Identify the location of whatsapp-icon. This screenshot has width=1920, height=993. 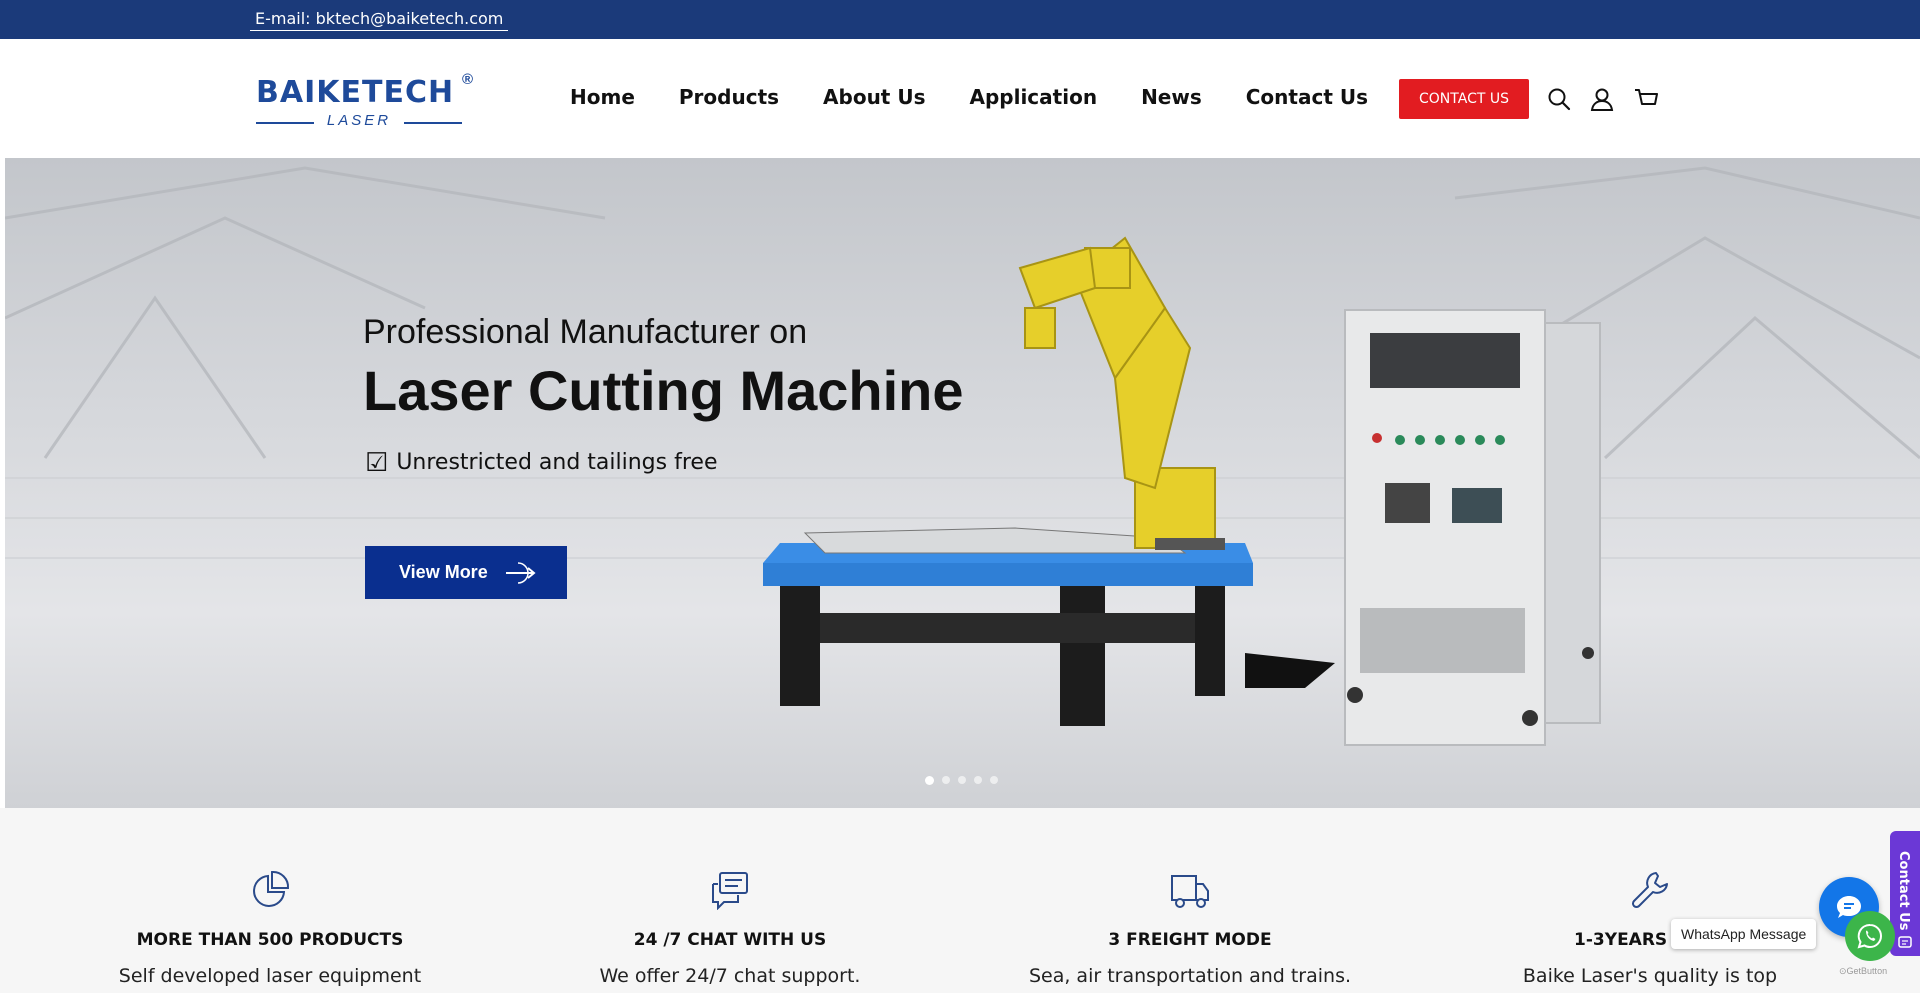
(1869, 936).